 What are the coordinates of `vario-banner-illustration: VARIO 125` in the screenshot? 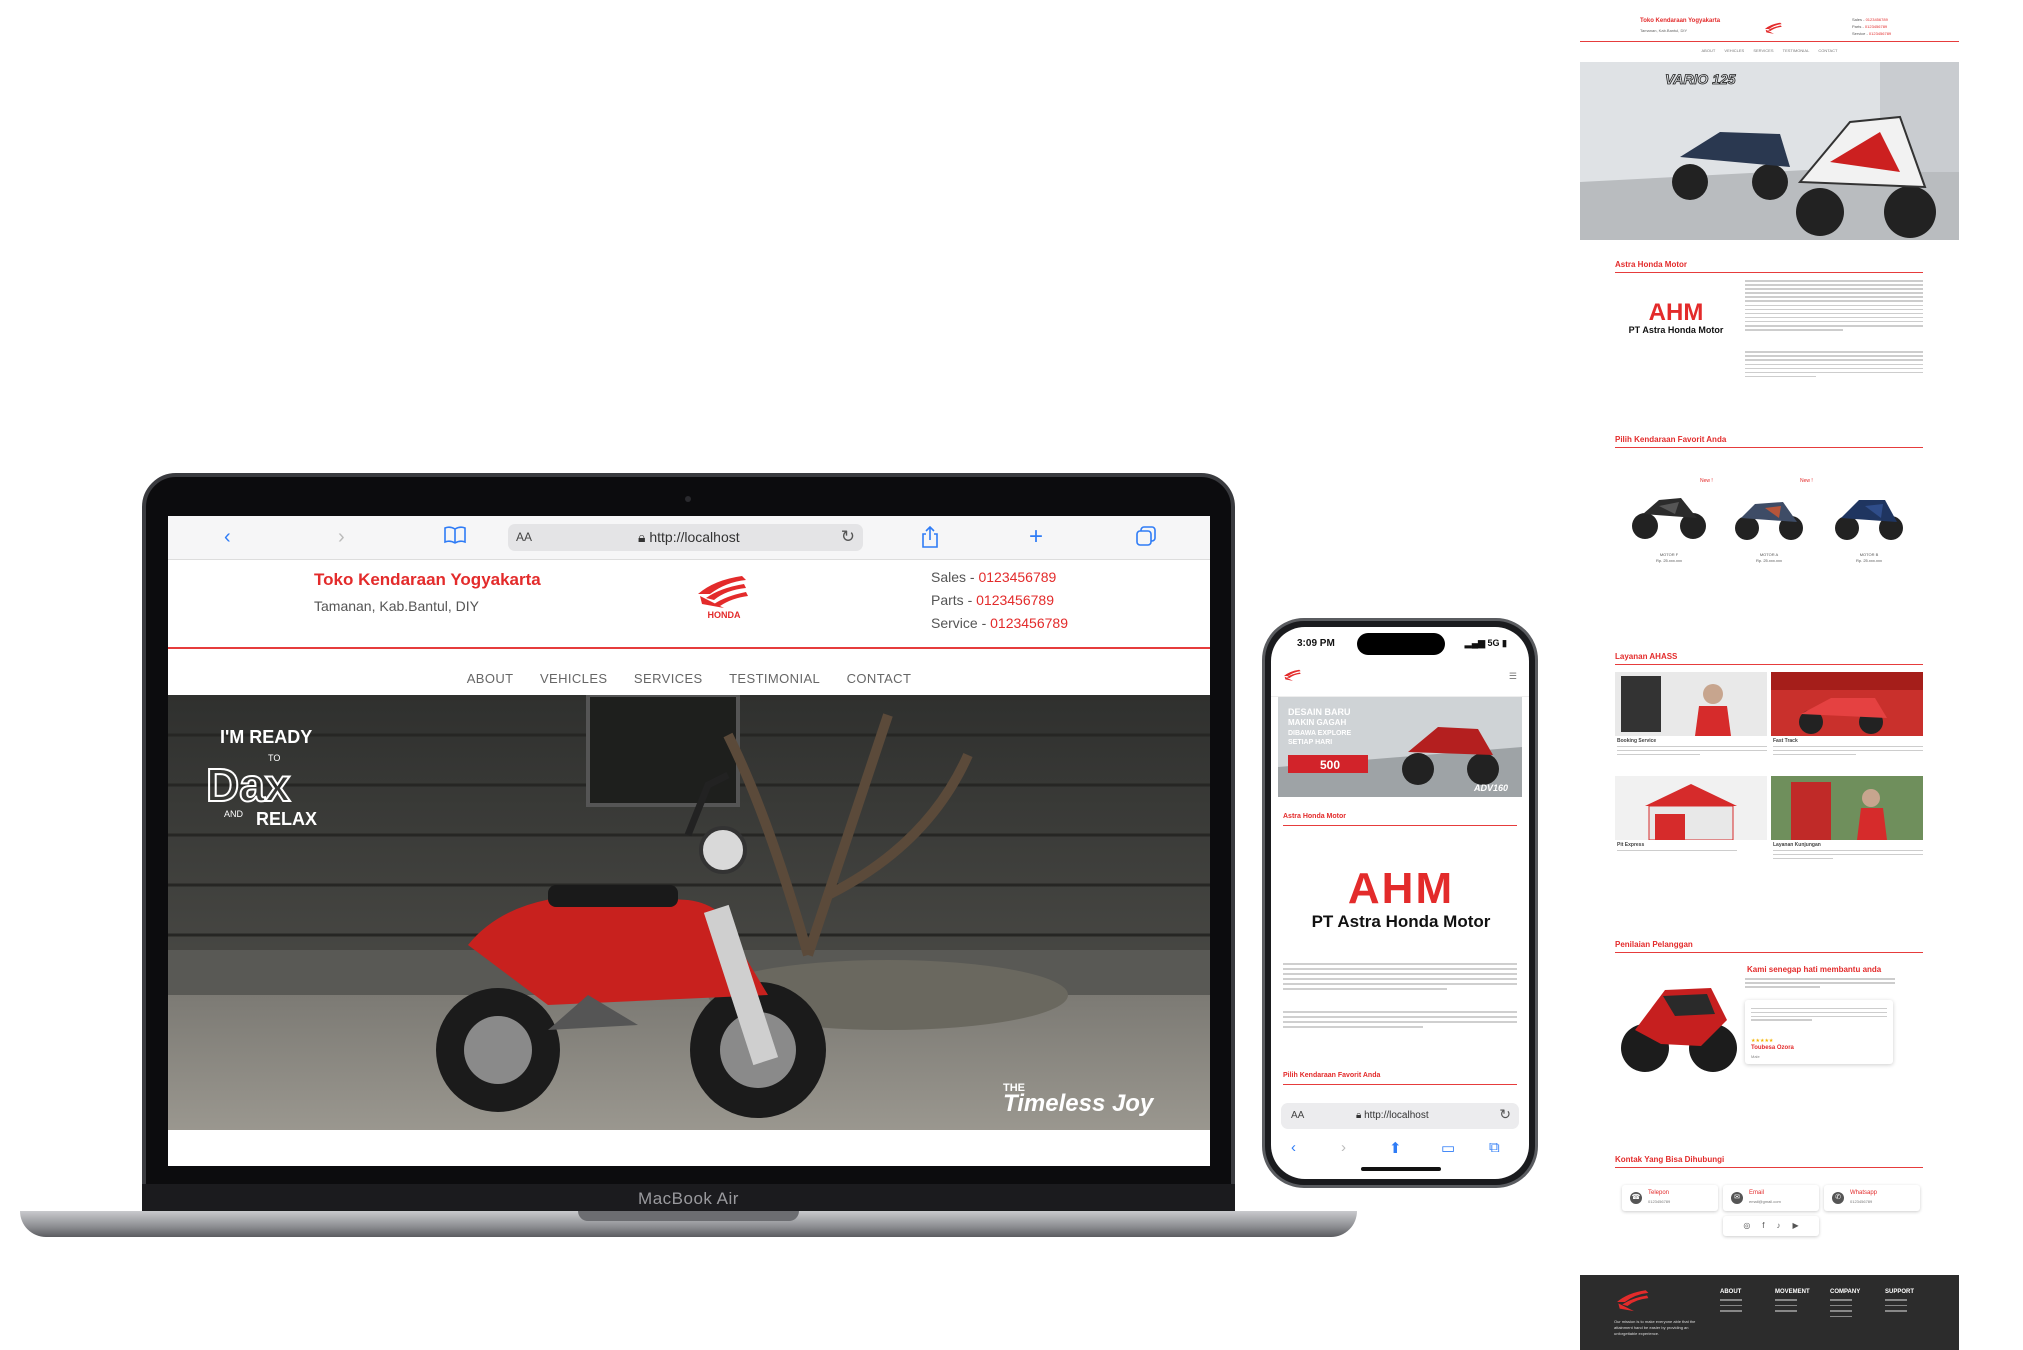 It's located at (1769, 151).